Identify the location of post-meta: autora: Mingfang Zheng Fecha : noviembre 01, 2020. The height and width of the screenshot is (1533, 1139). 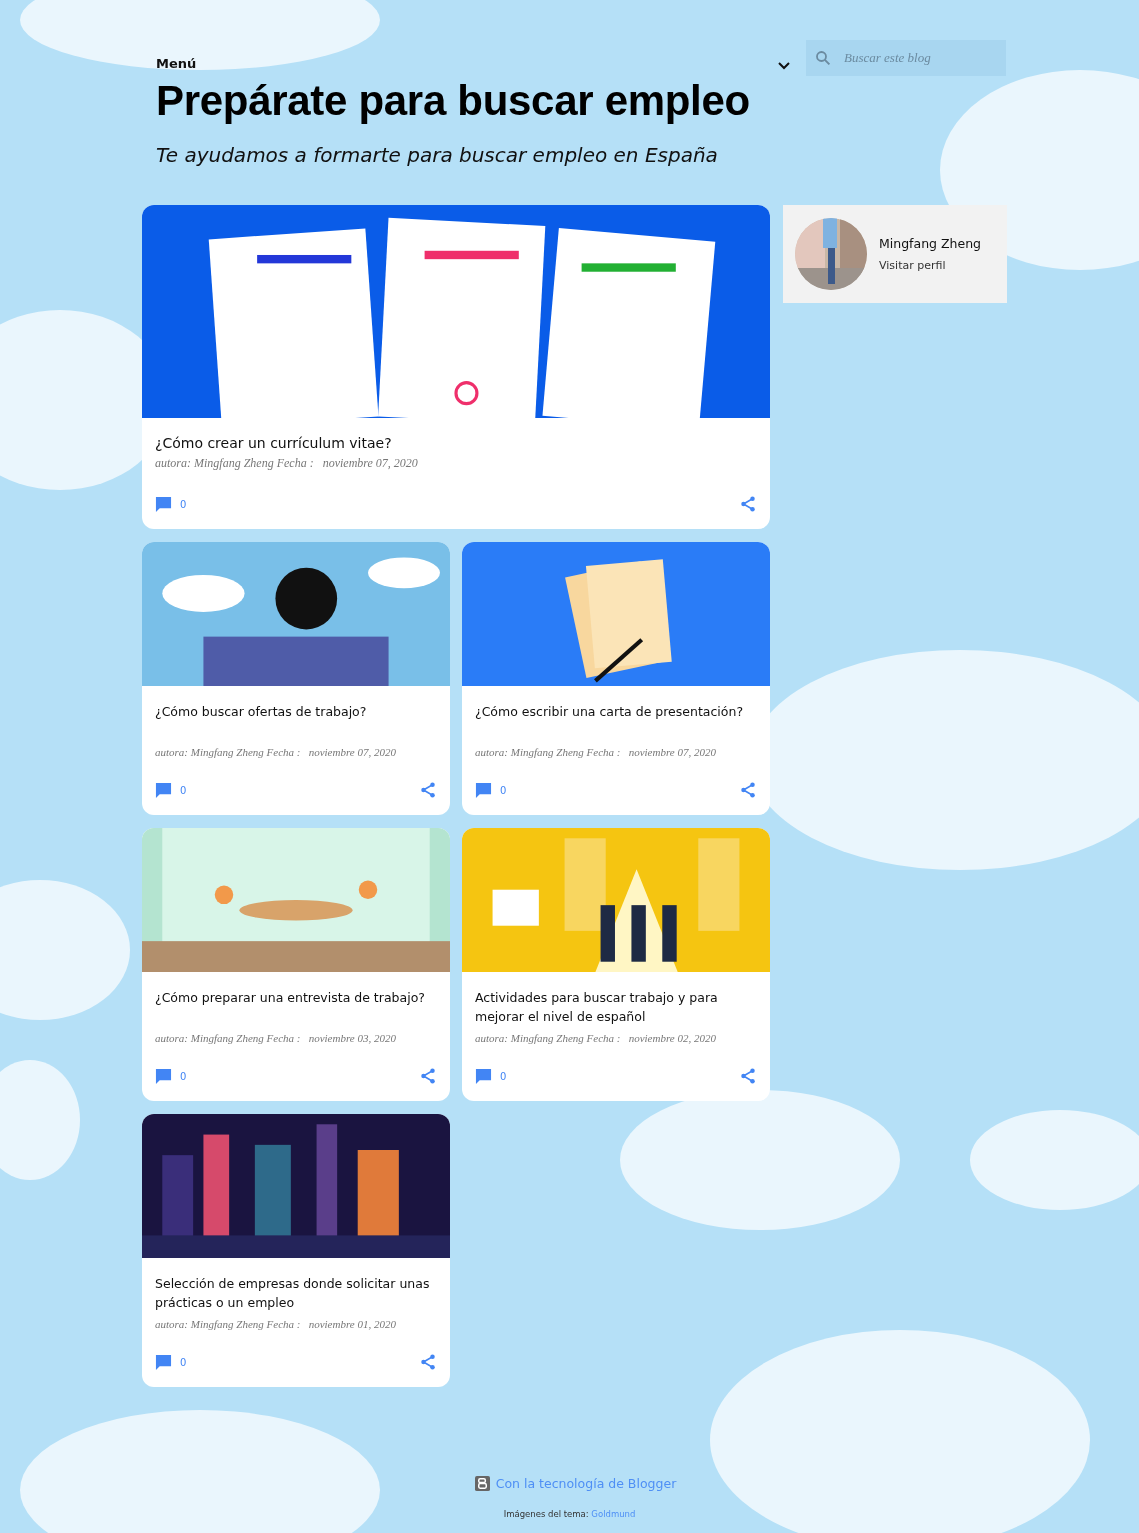
(276, 1324).